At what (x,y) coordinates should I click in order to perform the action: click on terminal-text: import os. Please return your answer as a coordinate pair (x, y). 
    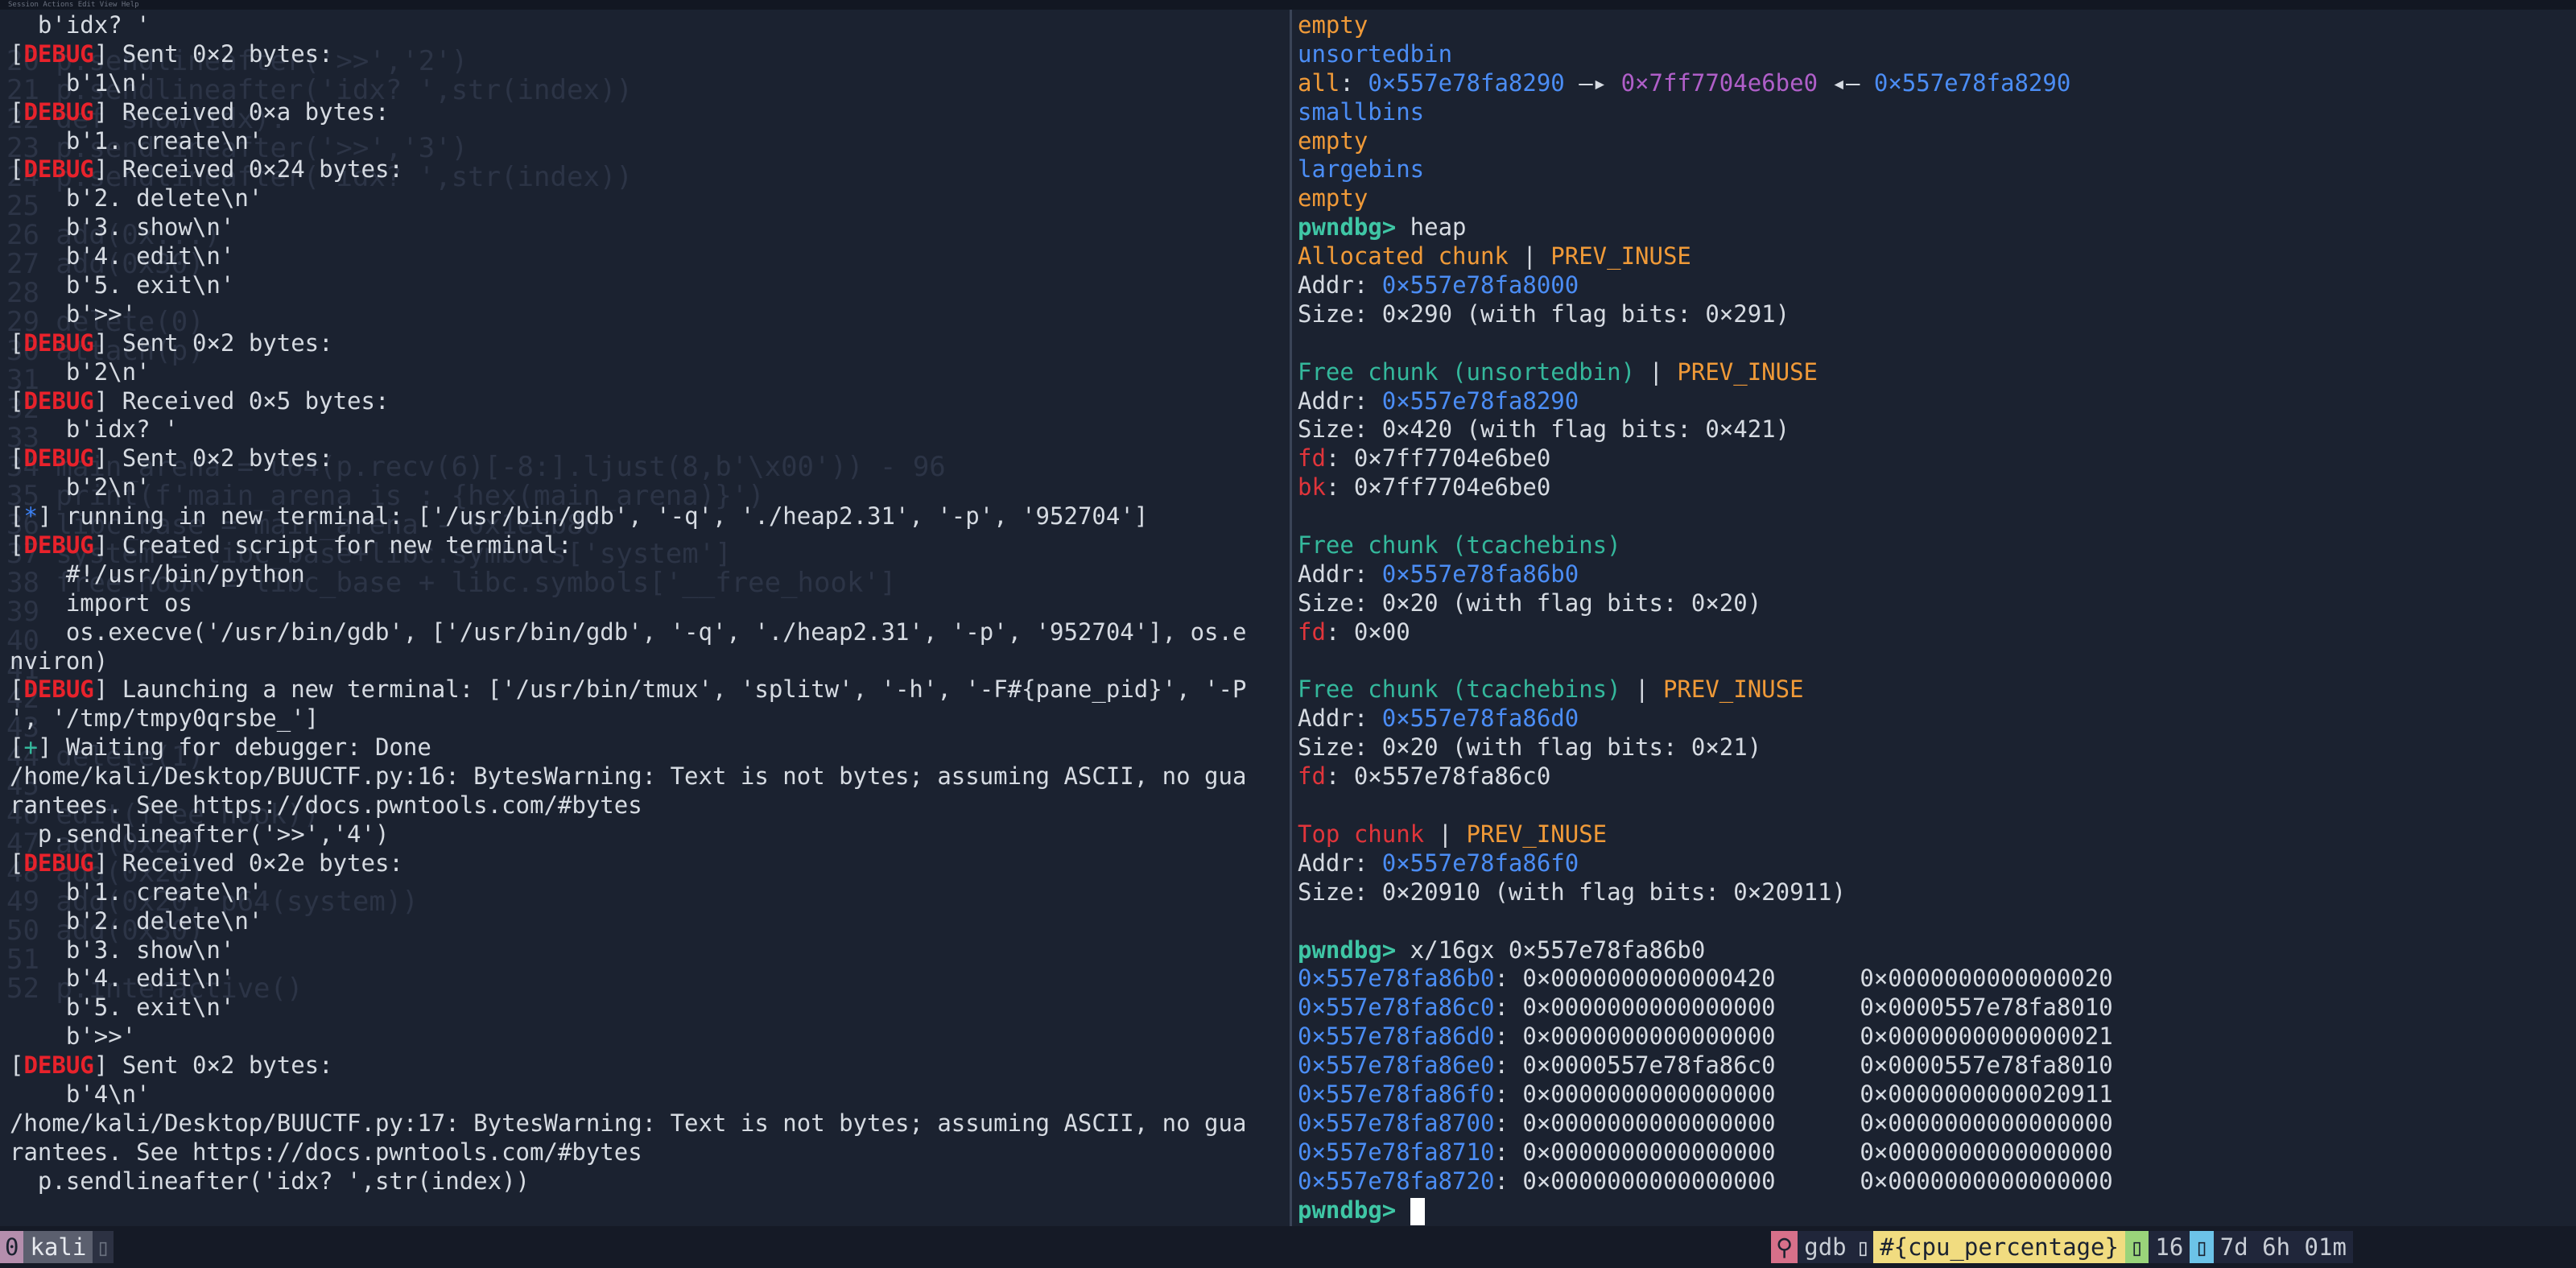
    Looking at the image, I should click on (101, 603).